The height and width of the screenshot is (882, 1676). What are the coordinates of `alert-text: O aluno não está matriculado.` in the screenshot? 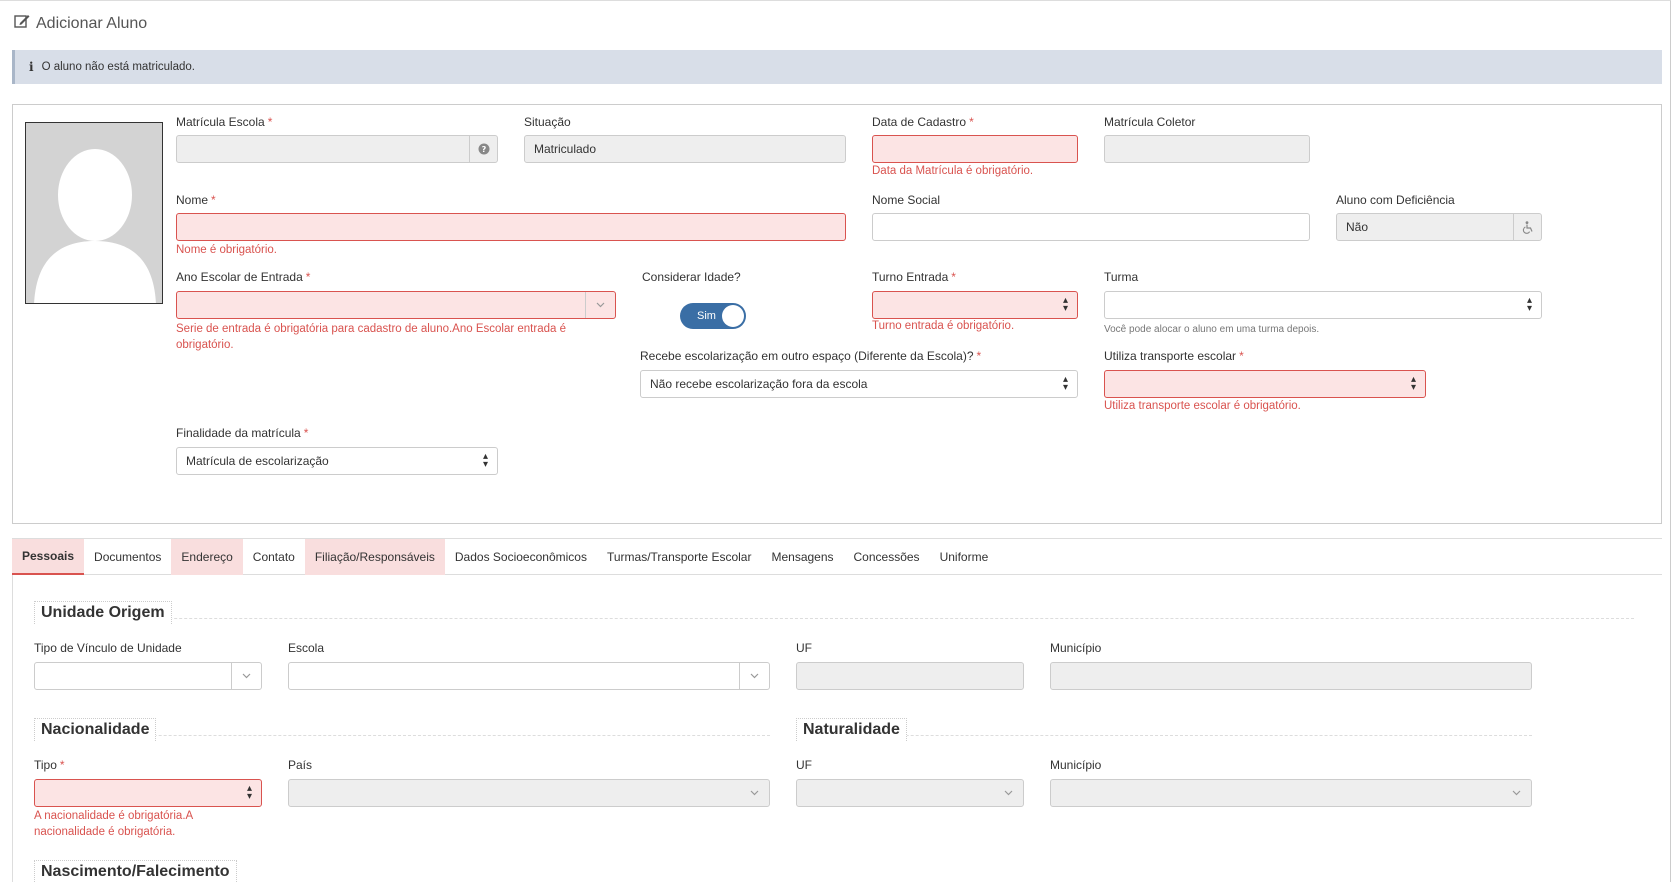 It's located at (118, 67).